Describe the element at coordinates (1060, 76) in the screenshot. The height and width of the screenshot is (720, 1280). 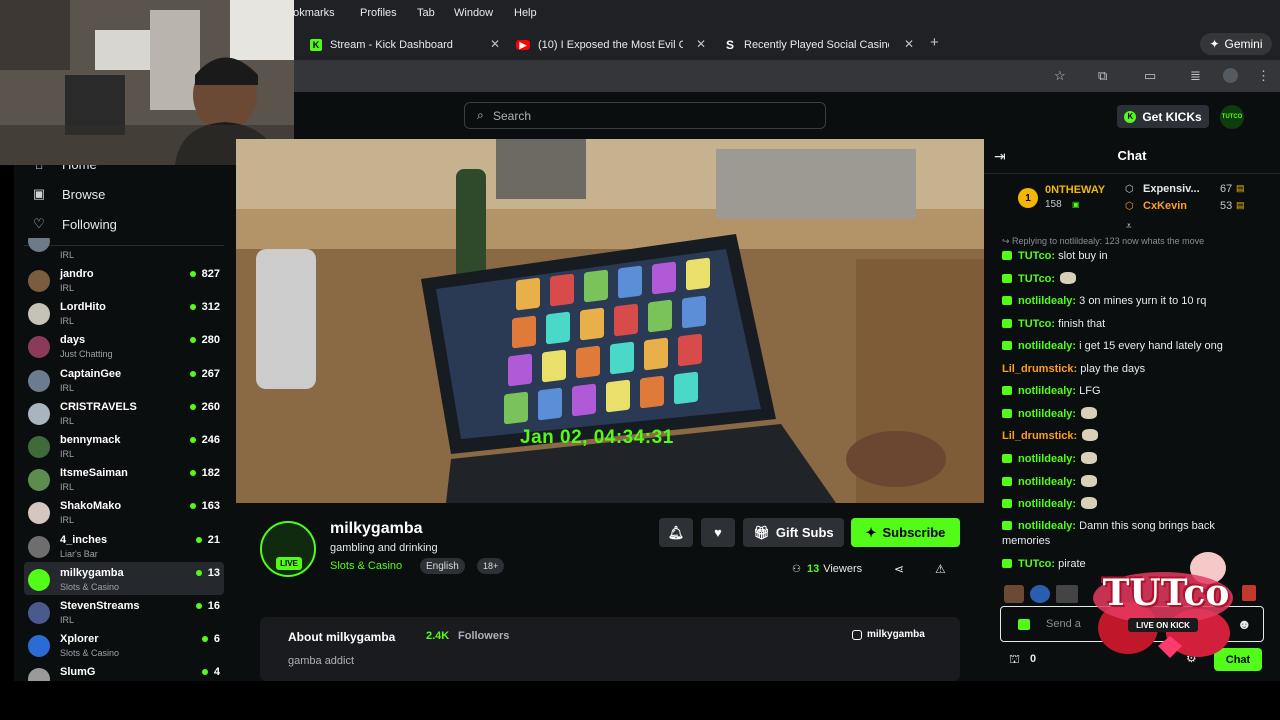
I see `bookmark-star-icon: ☆` at that location.